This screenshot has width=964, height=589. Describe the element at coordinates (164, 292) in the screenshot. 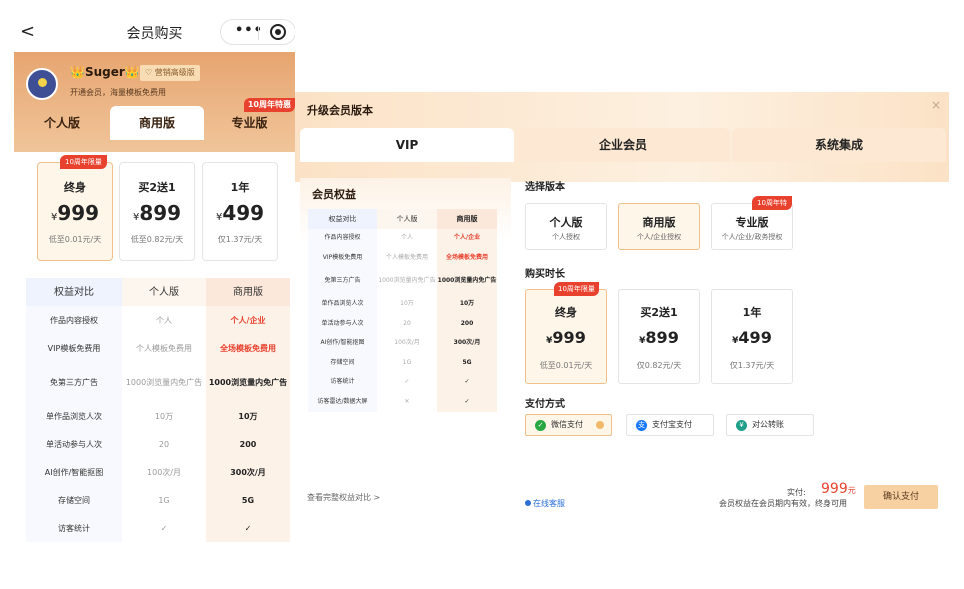

I see `table-header-cell: 个人版` at that location.